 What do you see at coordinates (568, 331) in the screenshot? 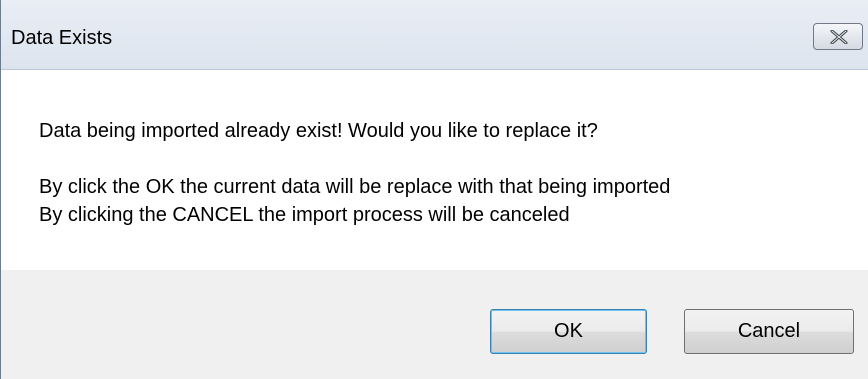
I see `ok-button: OK` at bounding box center [568, 331].